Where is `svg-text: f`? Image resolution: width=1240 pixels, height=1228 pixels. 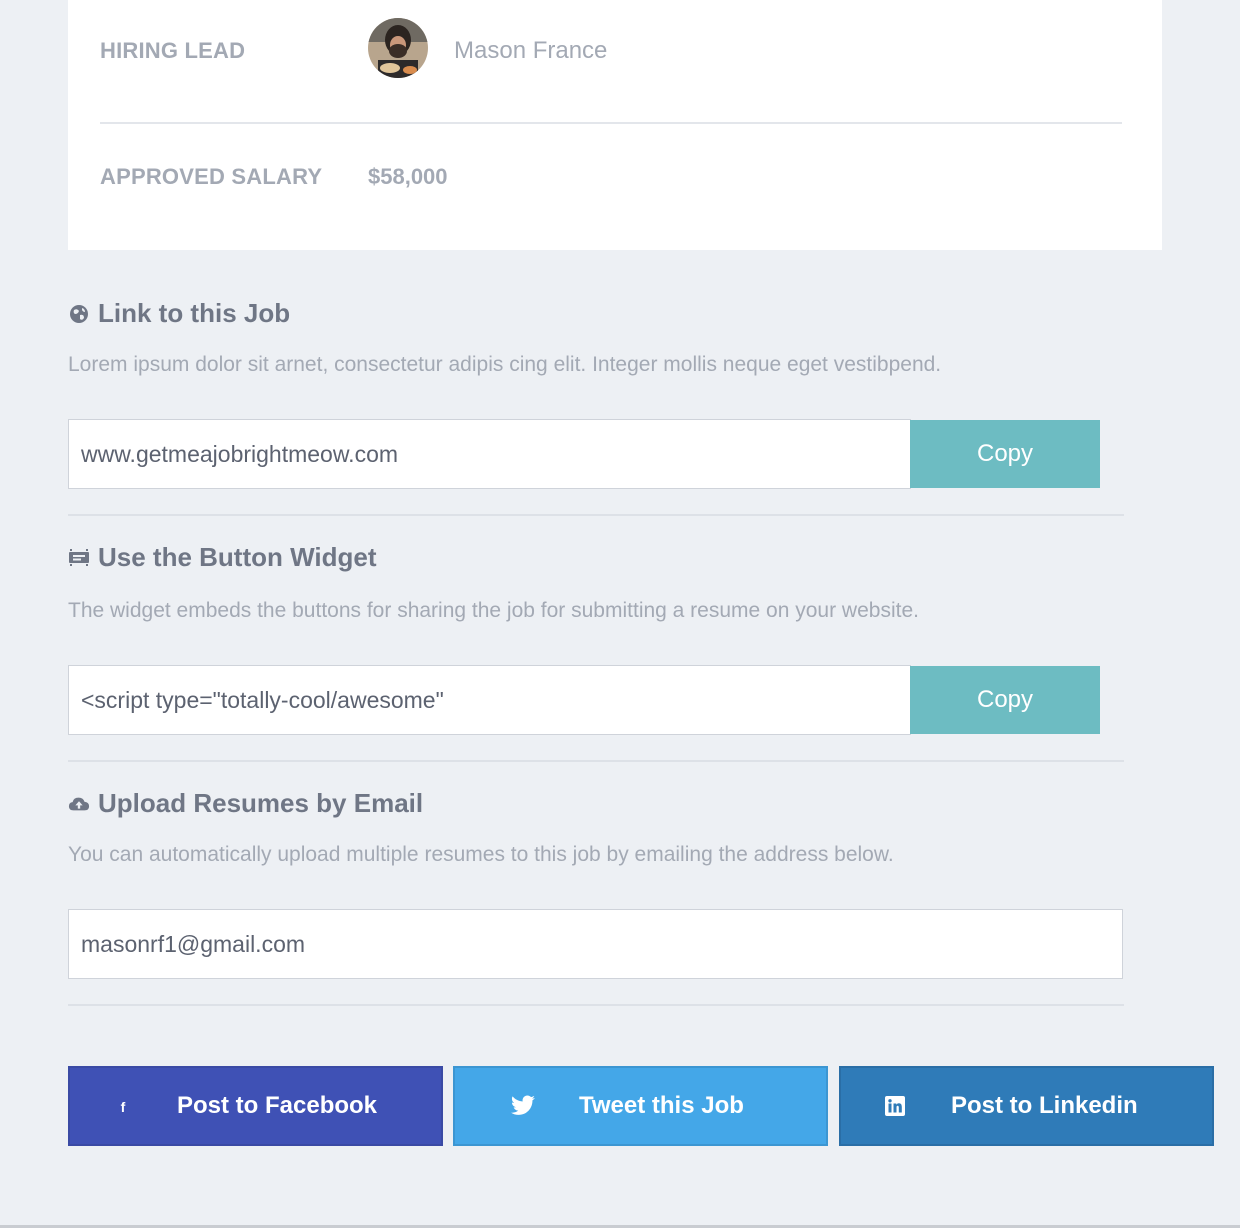
svg-text: f is located at coordinates (123, 1107).